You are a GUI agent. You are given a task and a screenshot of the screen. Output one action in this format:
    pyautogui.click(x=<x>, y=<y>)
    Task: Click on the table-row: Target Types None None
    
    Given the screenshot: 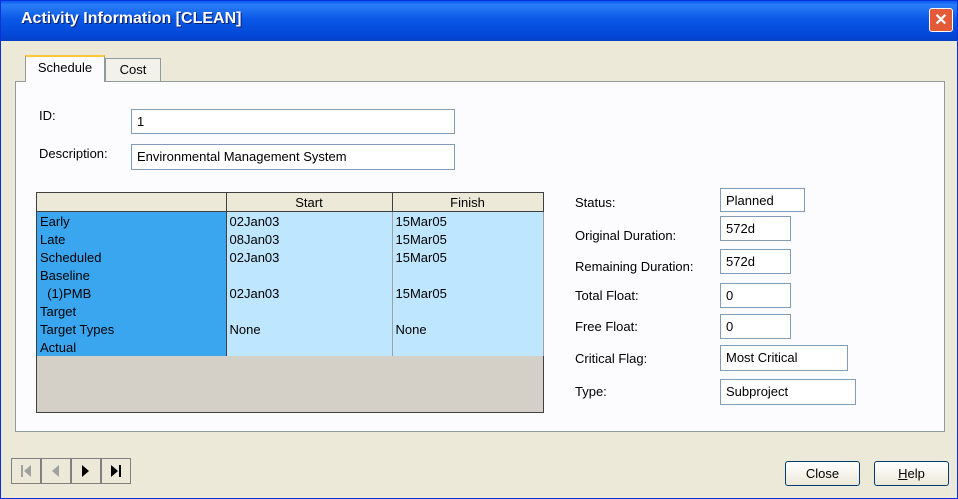 What is the action you would take?
    pyautogui.click(x=290, y=329)
    